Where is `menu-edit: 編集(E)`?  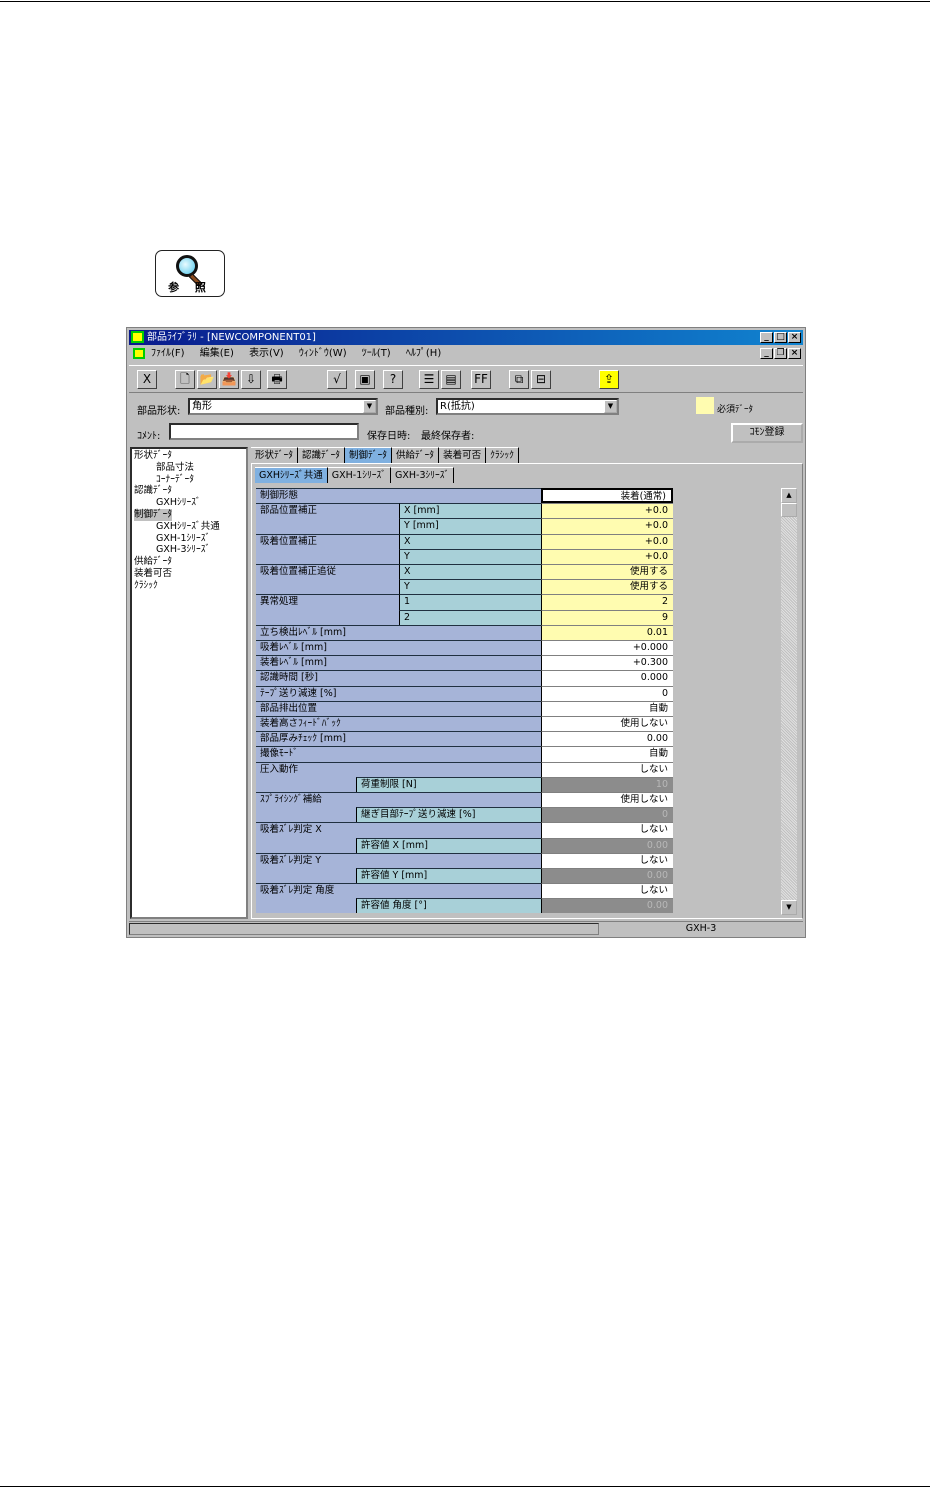
menu-edit: 編集(E) is located at coordinates (217, 353).